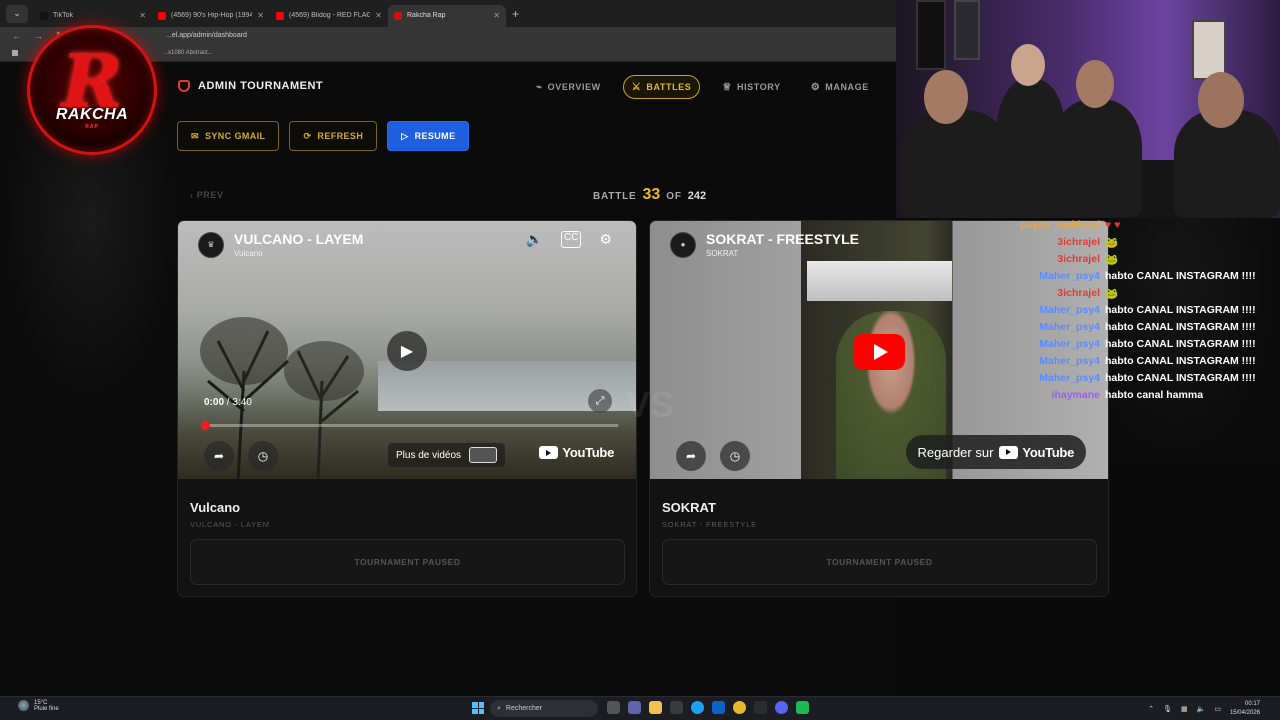  What do you see at coordinates (1217, 709) in the screenshot?
I see `battery-icon: ▭` at bounding box center [1217, 709].